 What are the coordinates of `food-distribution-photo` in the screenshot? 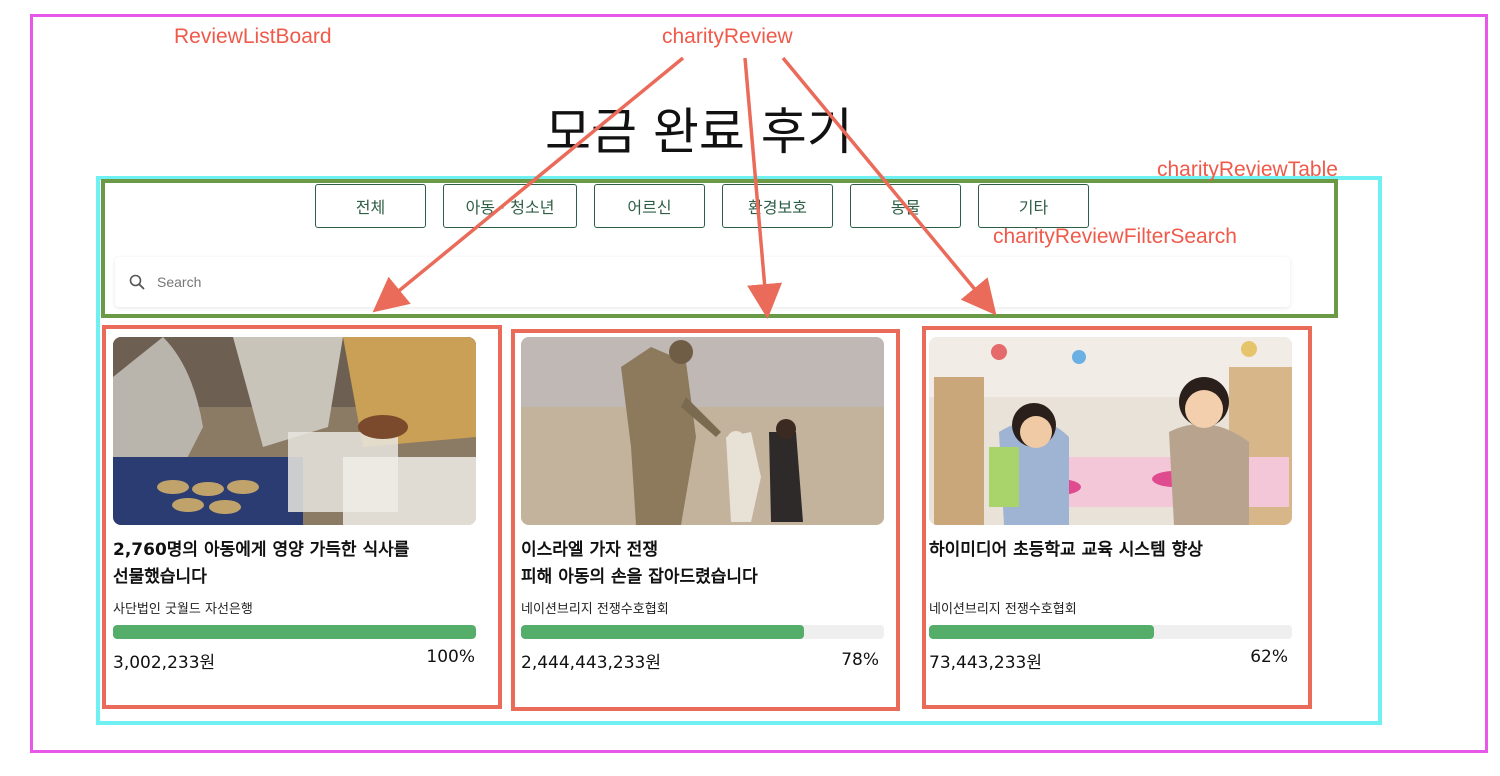 It's located at (294, 431).